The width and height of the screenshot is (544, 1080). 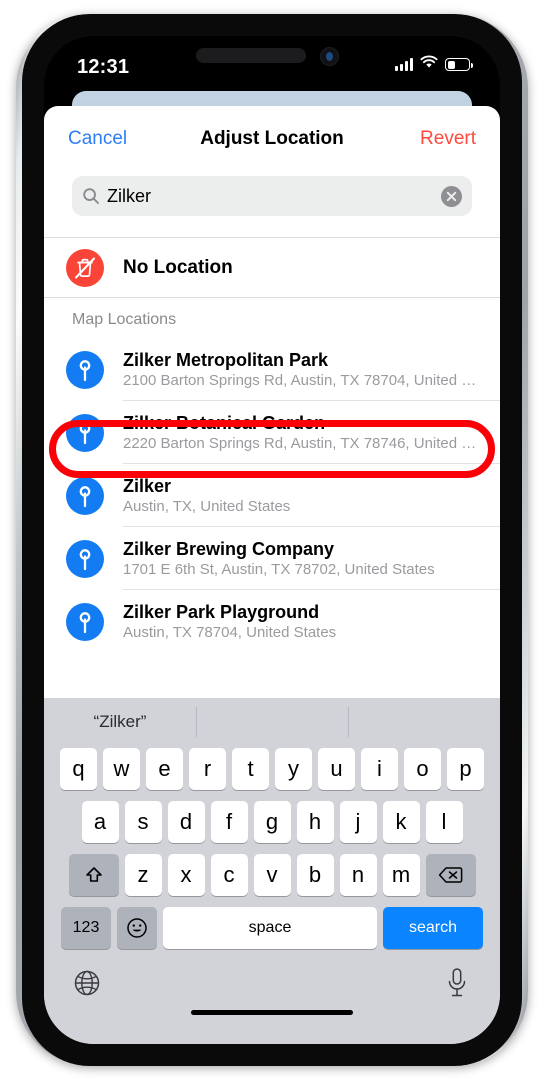 I want to click on key-m: m, so click(x=401, y=875).